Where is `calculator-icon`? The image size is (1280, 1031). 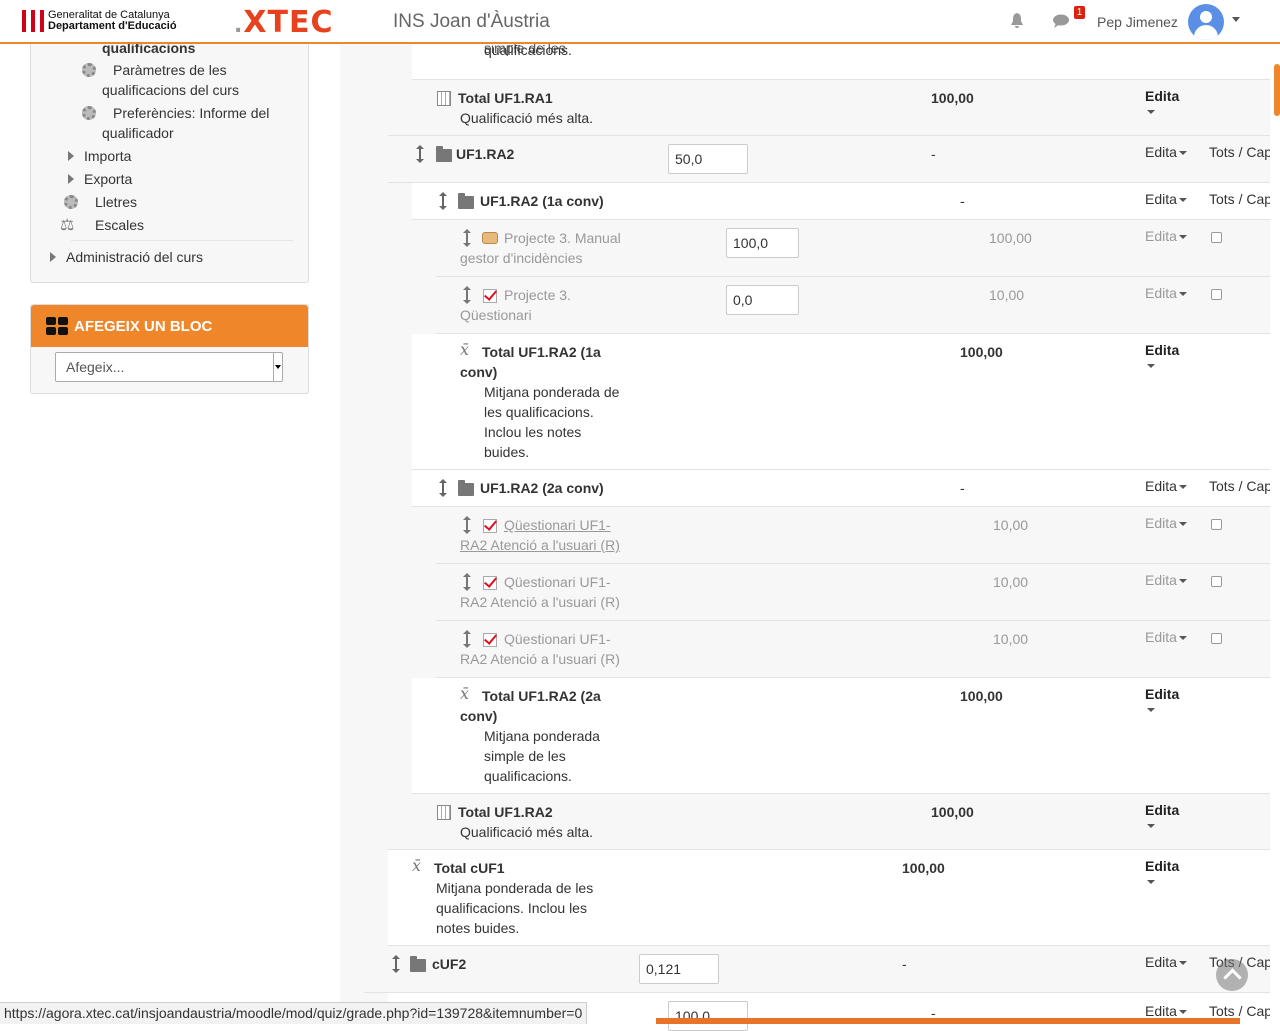
calculator-icon is located at coordinates (444, 812).